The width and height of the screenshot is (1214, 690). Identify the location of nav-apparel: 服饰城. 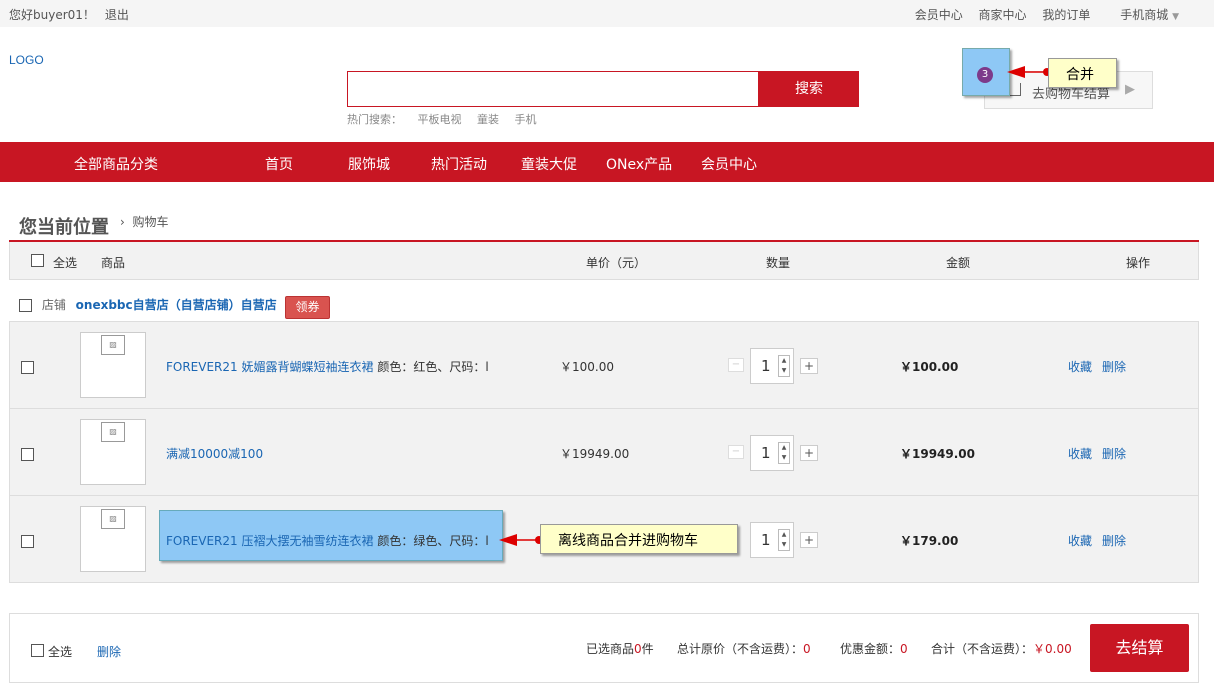
(369, 164).